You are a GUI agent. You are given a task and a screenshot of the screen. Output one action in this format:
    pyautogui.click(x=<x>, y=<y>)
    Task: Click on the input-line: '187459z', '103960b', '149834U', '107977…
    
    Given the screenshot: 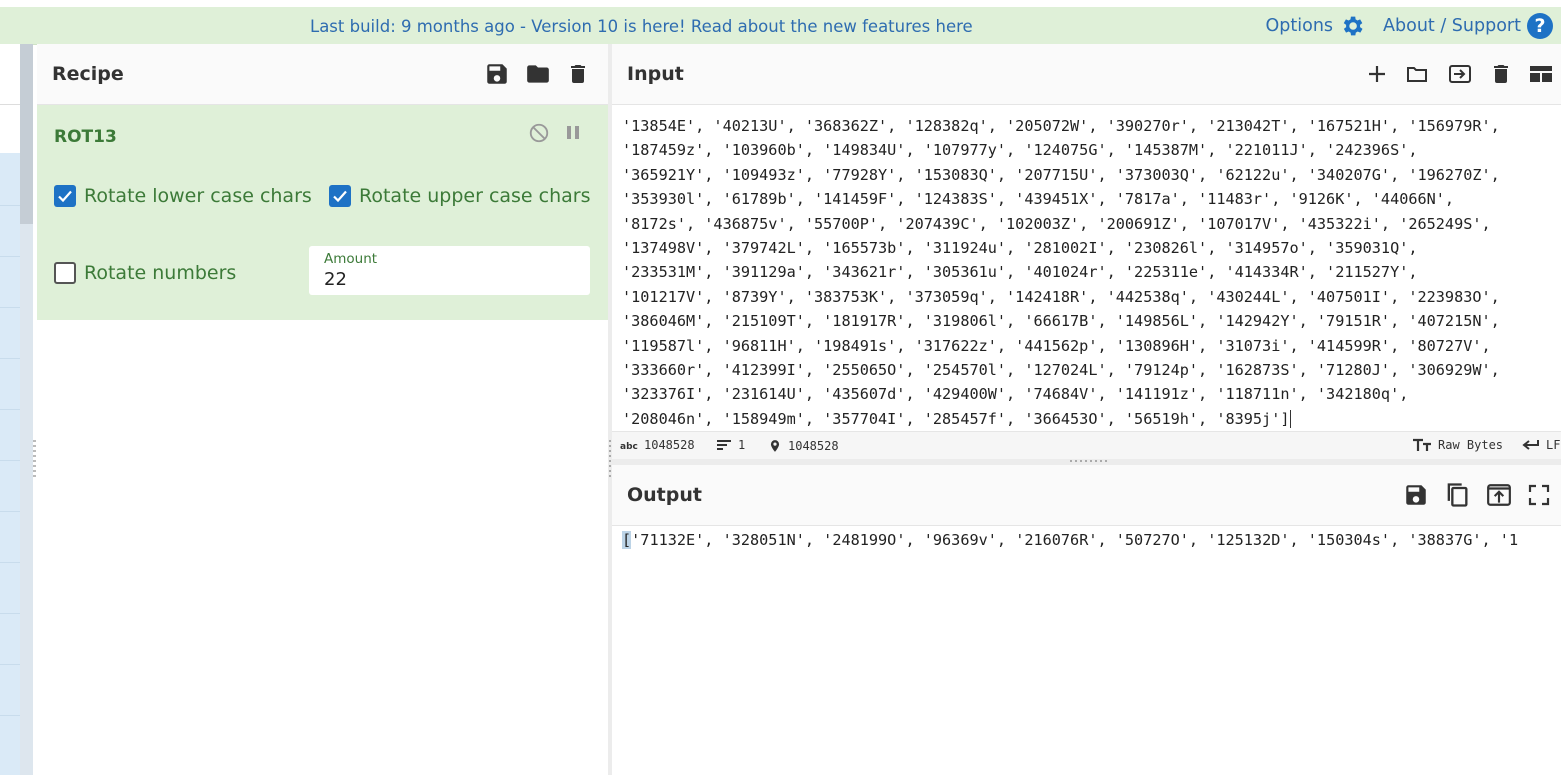 What is the action you would take?
    pyautogui.click(x=1020, y=150)
    